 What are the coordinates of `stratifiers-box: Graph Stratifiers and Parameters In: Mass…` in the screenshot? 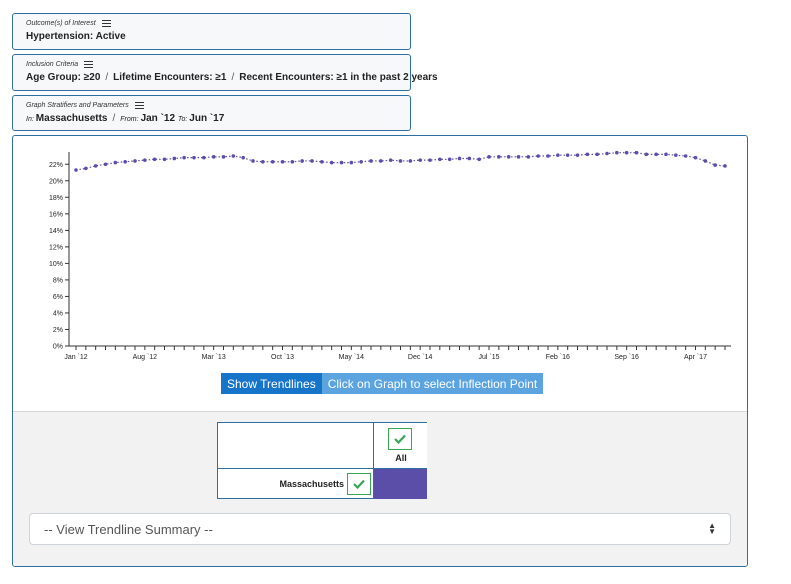 It's located at (211, 113).